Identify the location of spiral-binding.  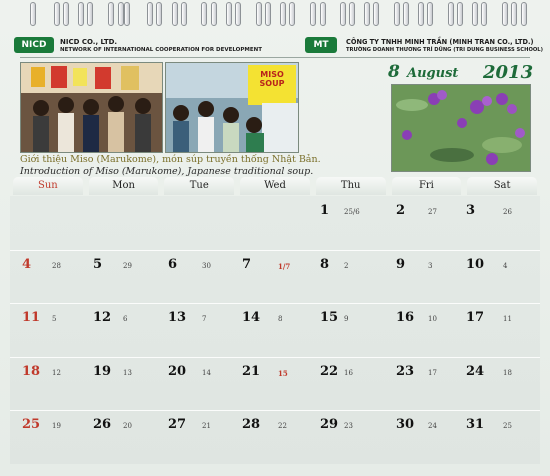
(275, 13).